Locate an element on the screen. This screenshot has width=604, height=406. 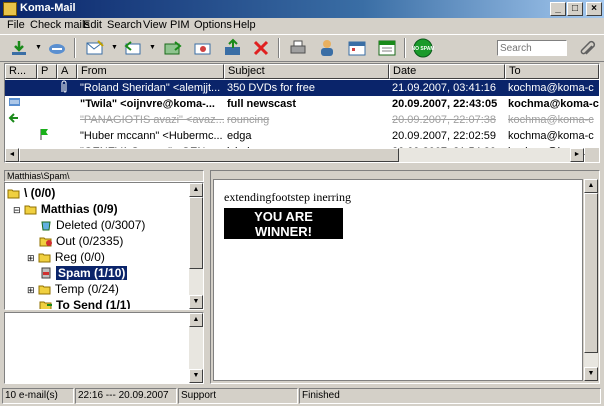
folder-vscrollbar: ▲ ▼ is located at coordinates (196, 246).